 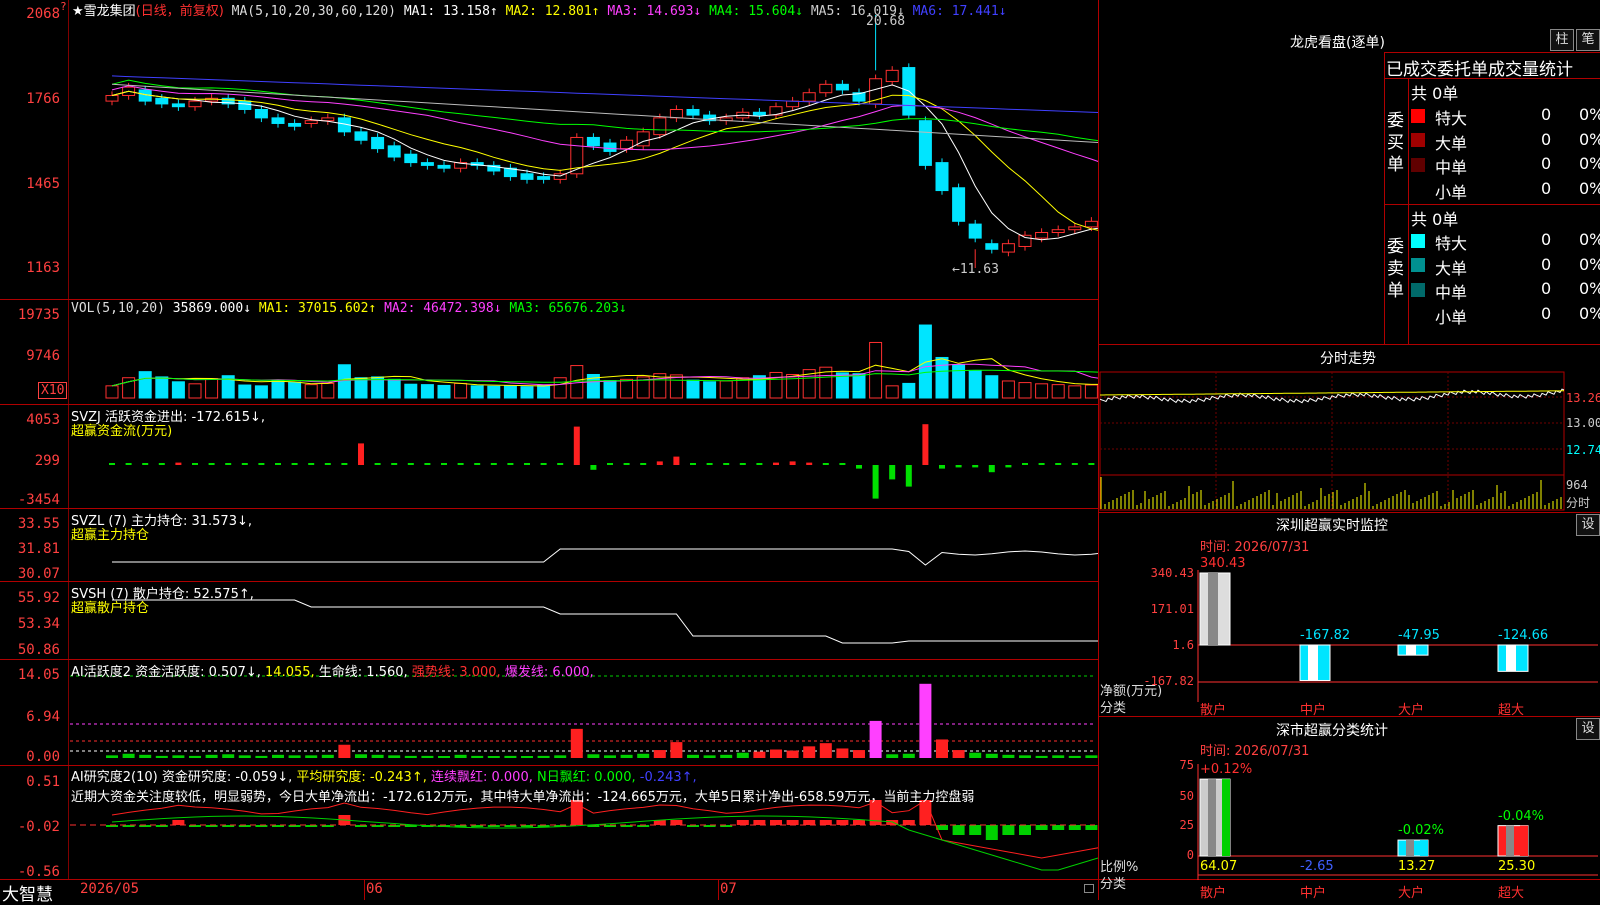 I want to click on sz-xtitle: 分类, so click(x=1113, y=708).